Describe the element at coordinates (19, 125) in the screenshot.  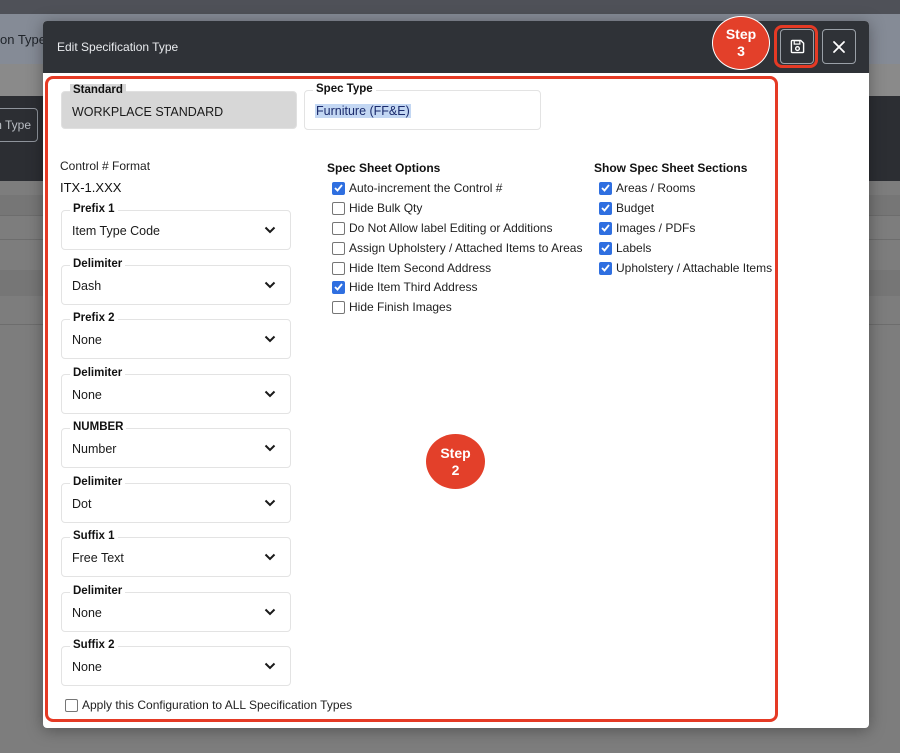
I see `app-add-type-button: n Type` at that location.